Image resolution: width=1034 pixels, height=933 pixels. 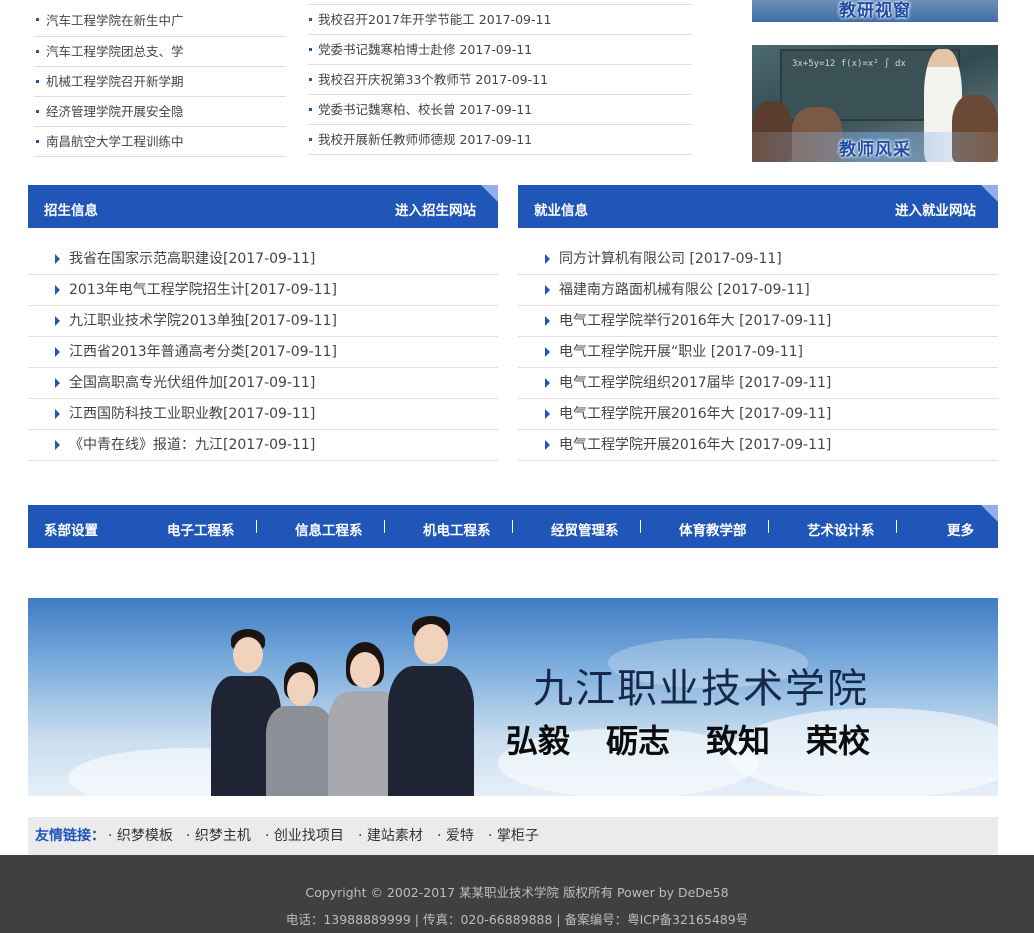 I want to click on photo-caption: 教研视窗, so click(x=875, y=11).